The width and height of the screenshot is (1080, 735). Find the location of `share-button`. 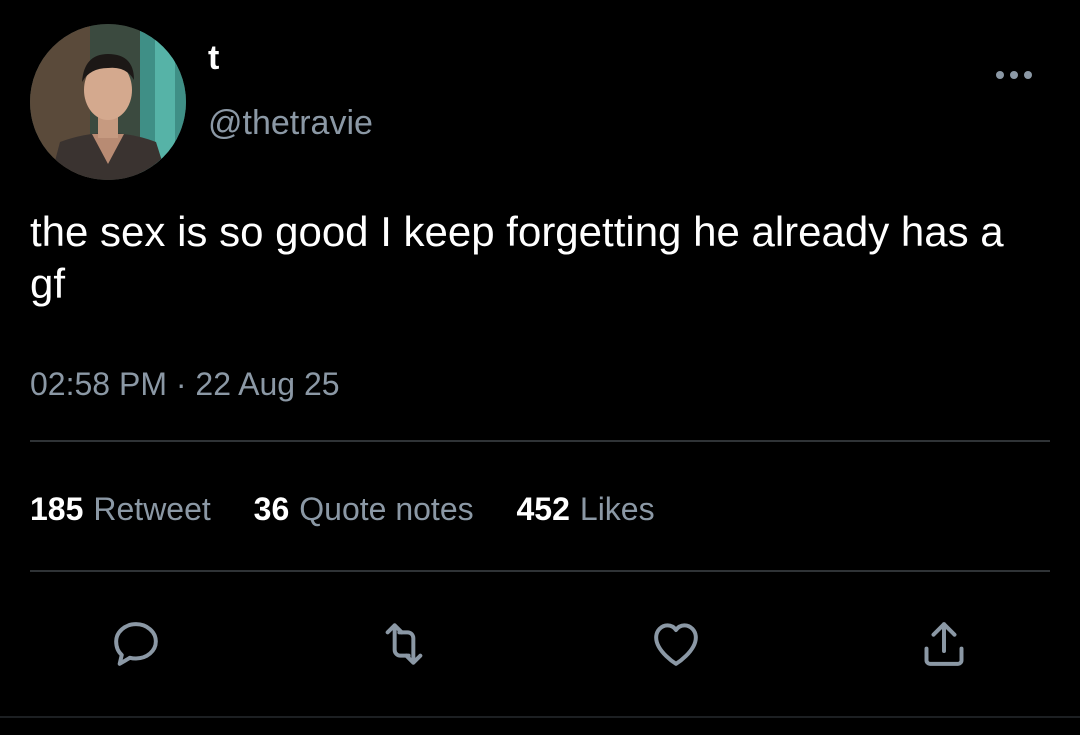

share-button is located at coordinates (944, 644).